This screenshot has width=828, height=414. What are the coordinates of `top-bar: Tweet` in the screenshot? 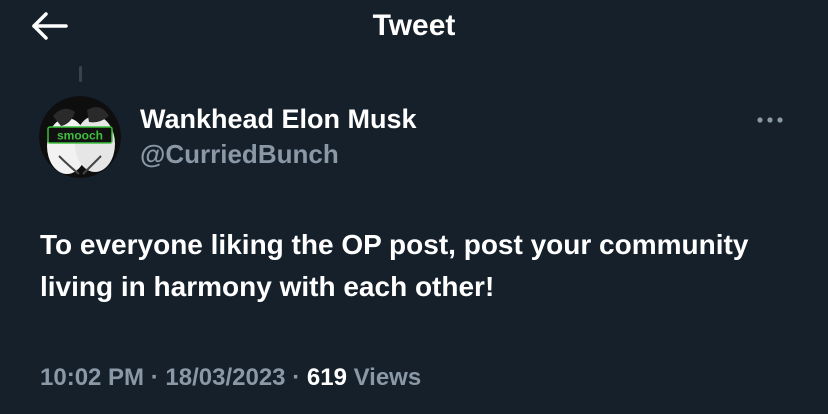 It's located at (414, 28).